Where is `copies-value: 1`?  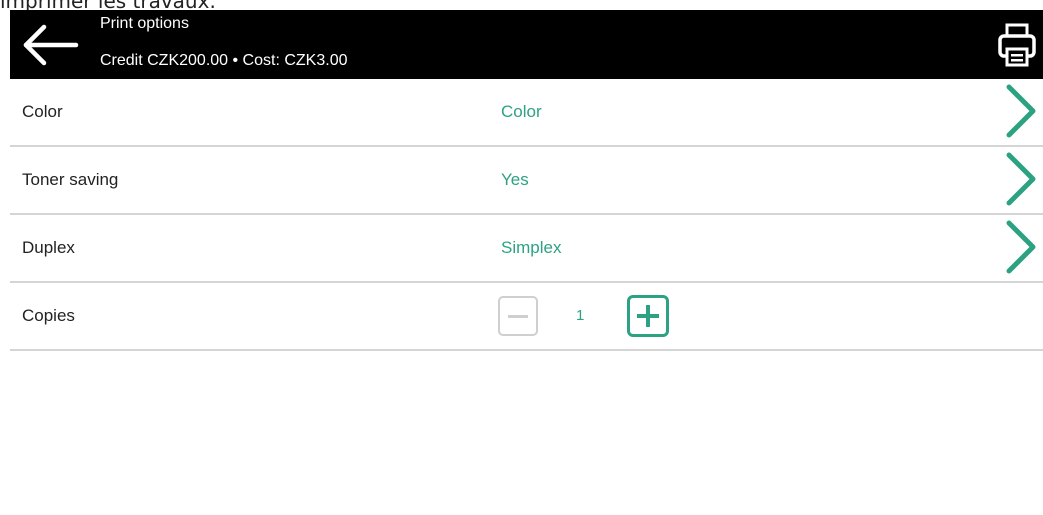 copies-value: 1 is located at coordinates (580, 315).